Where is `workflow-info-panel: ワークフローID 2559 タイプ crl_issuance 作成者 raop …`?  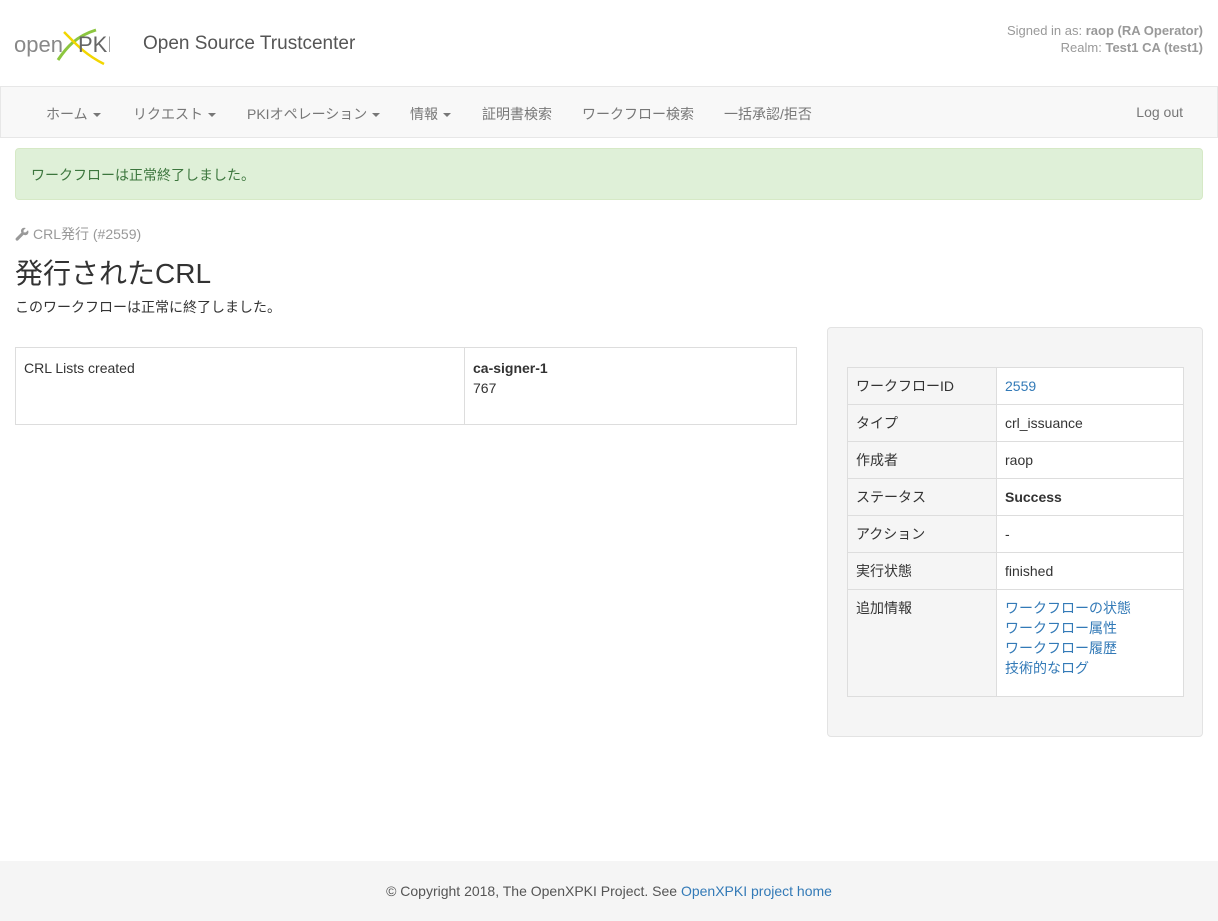 workflow-info-panel: ワークフローID 2559 タイプ crl_issuance 作成者 raop … is located at coordinates (1015, 532).